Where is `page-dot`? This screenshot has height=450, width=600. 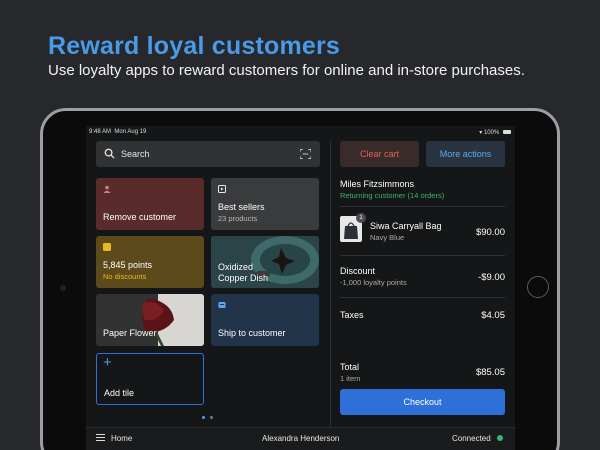
page-dot is located at coordinates (211, 417).